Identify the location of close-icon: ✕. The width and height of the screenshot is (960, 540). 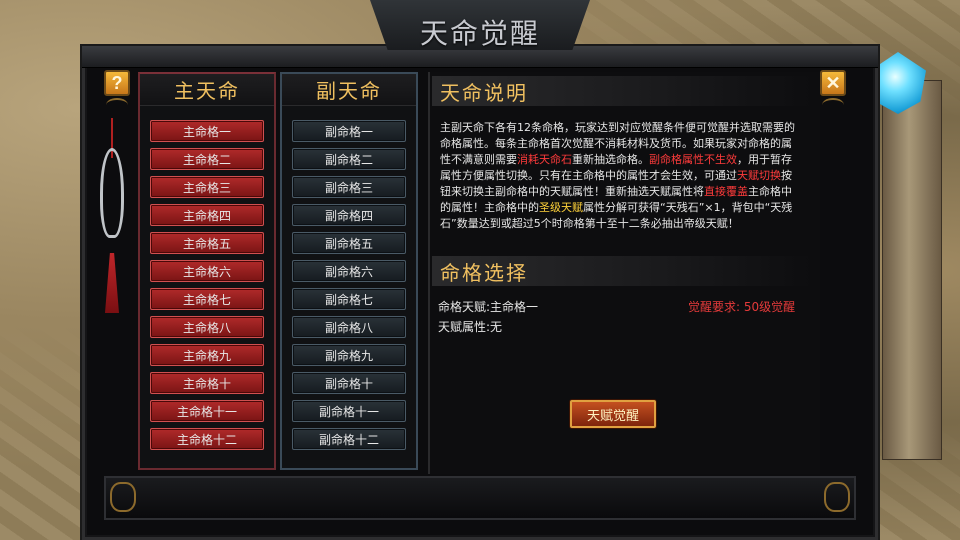
(833, 83).